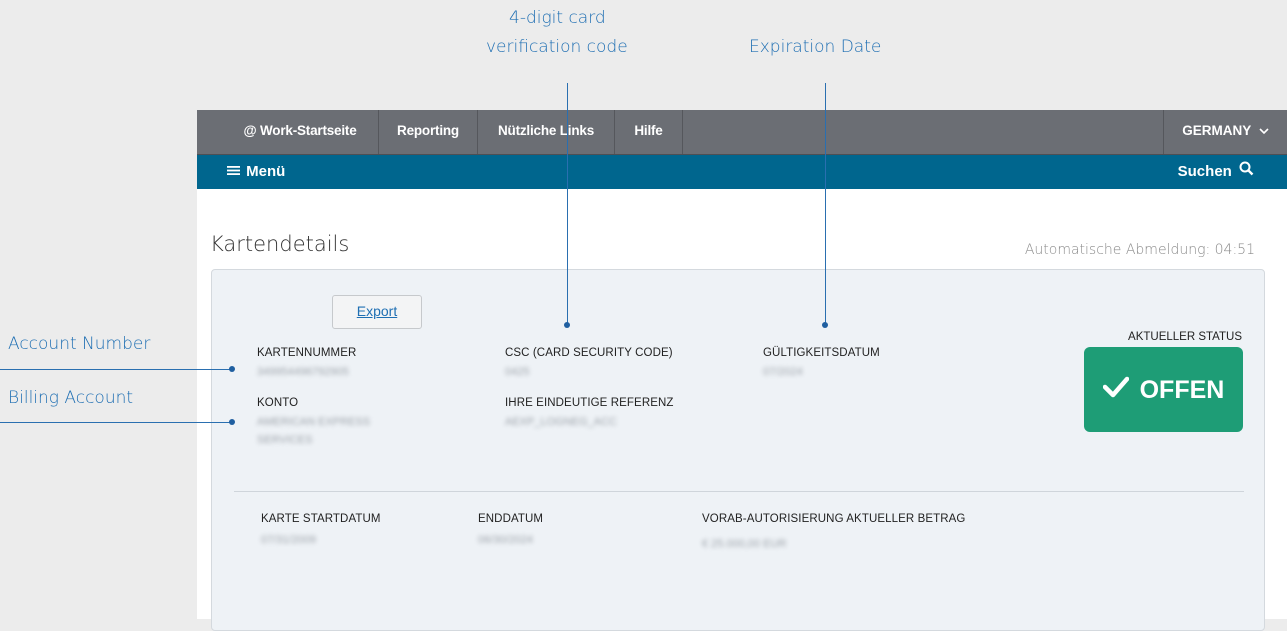 This screenshot has width=1287, height=631. Describe the element at coordinates (233, 172) in the screenshot. I see `hamburger-icon` at that location.